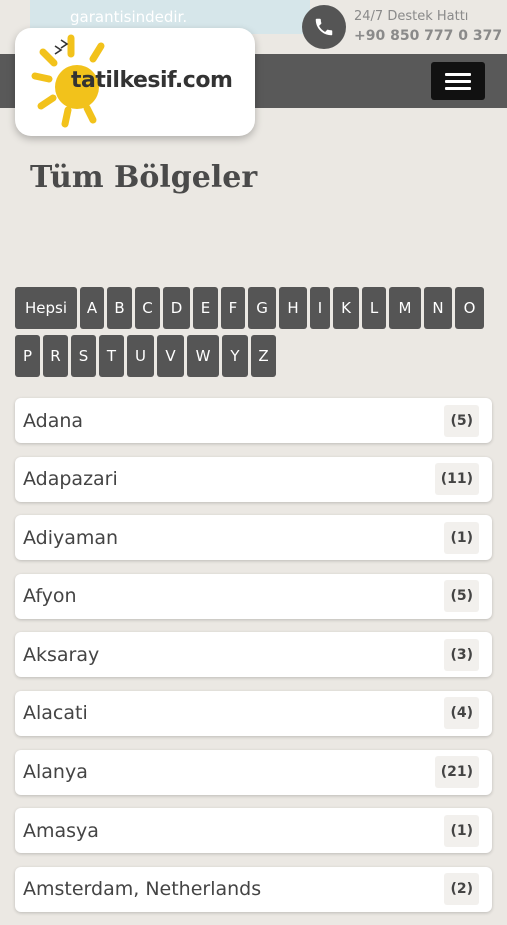  What do you see at coordinates (293, 308) in the screenshot?
I see `letter-filter-button: H` at bounding box center [293, 308].